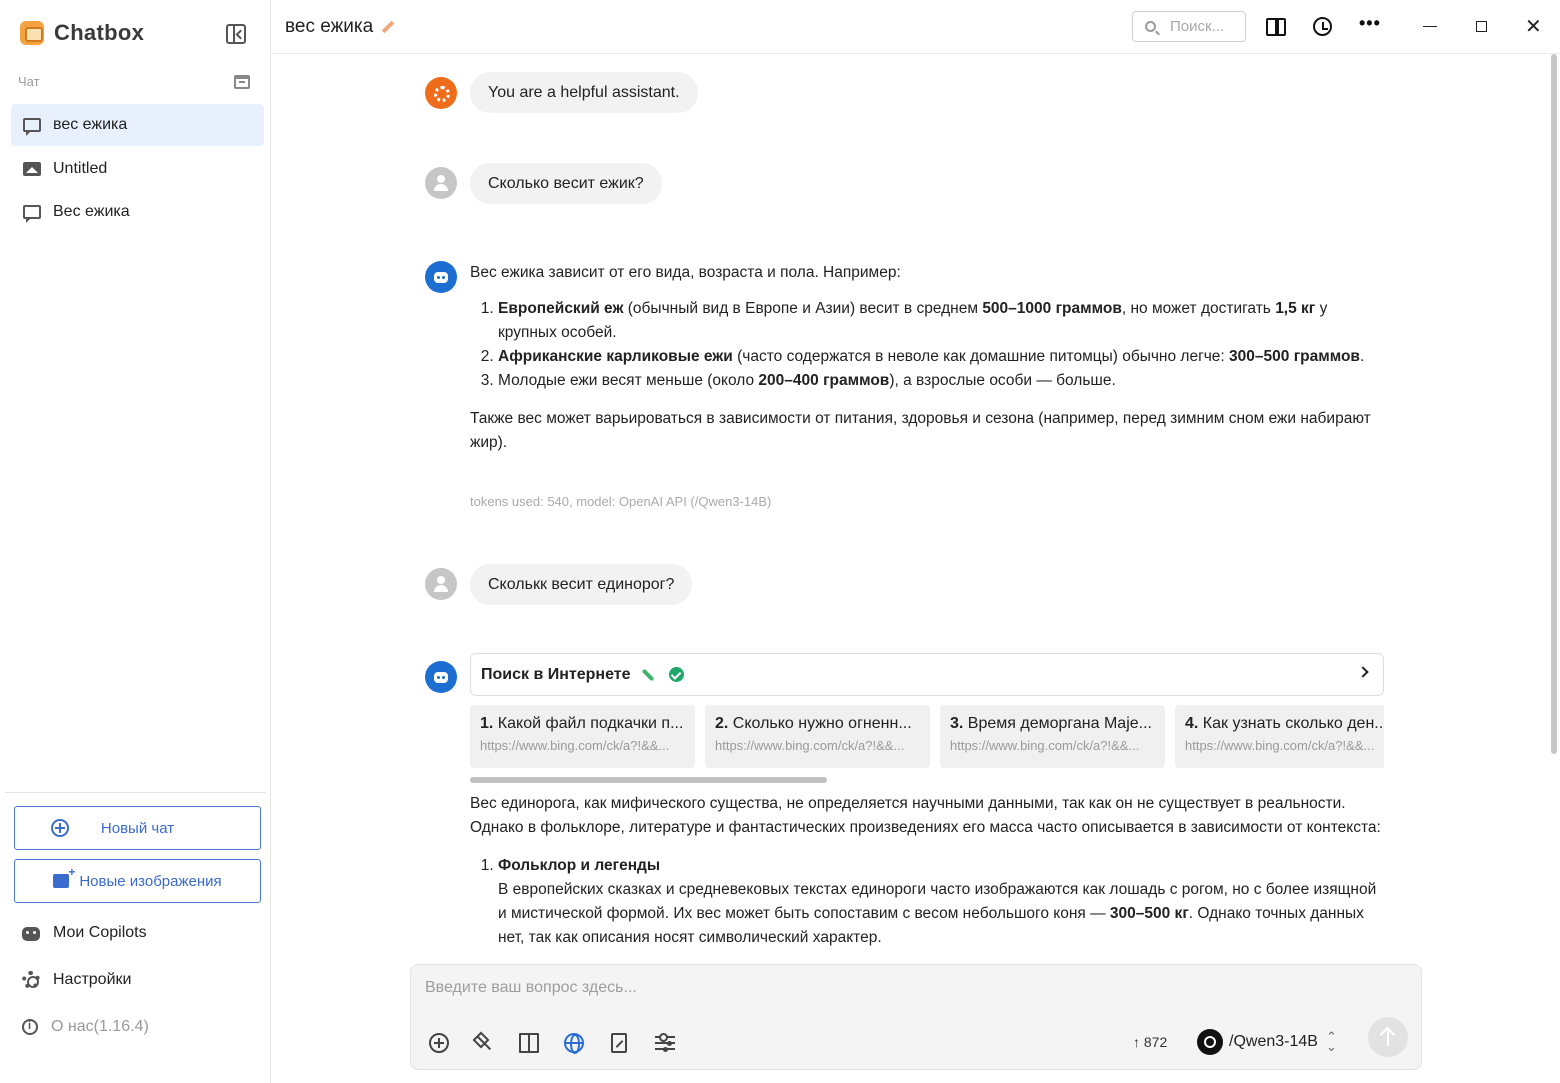  What do you see at coordinates (441, 93) in the screenshot?
I see `system-avatar-icon` at bounding box center [441, 93].